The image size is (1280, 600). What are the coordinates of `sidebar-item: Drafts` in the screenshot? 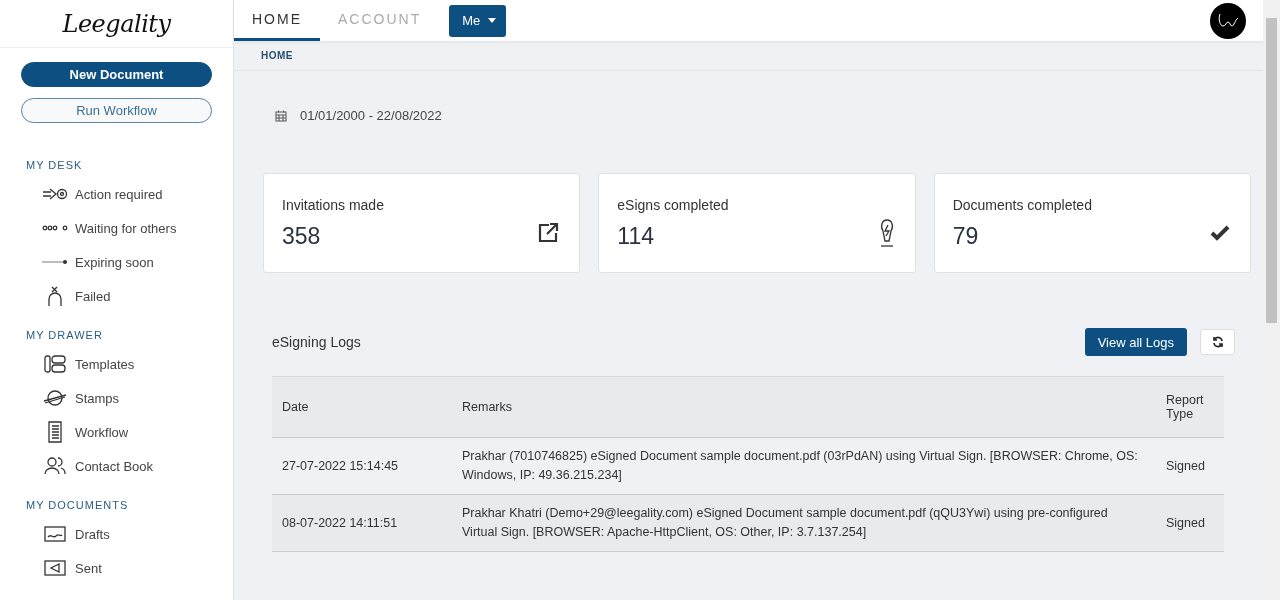 It's located at (116, 534).